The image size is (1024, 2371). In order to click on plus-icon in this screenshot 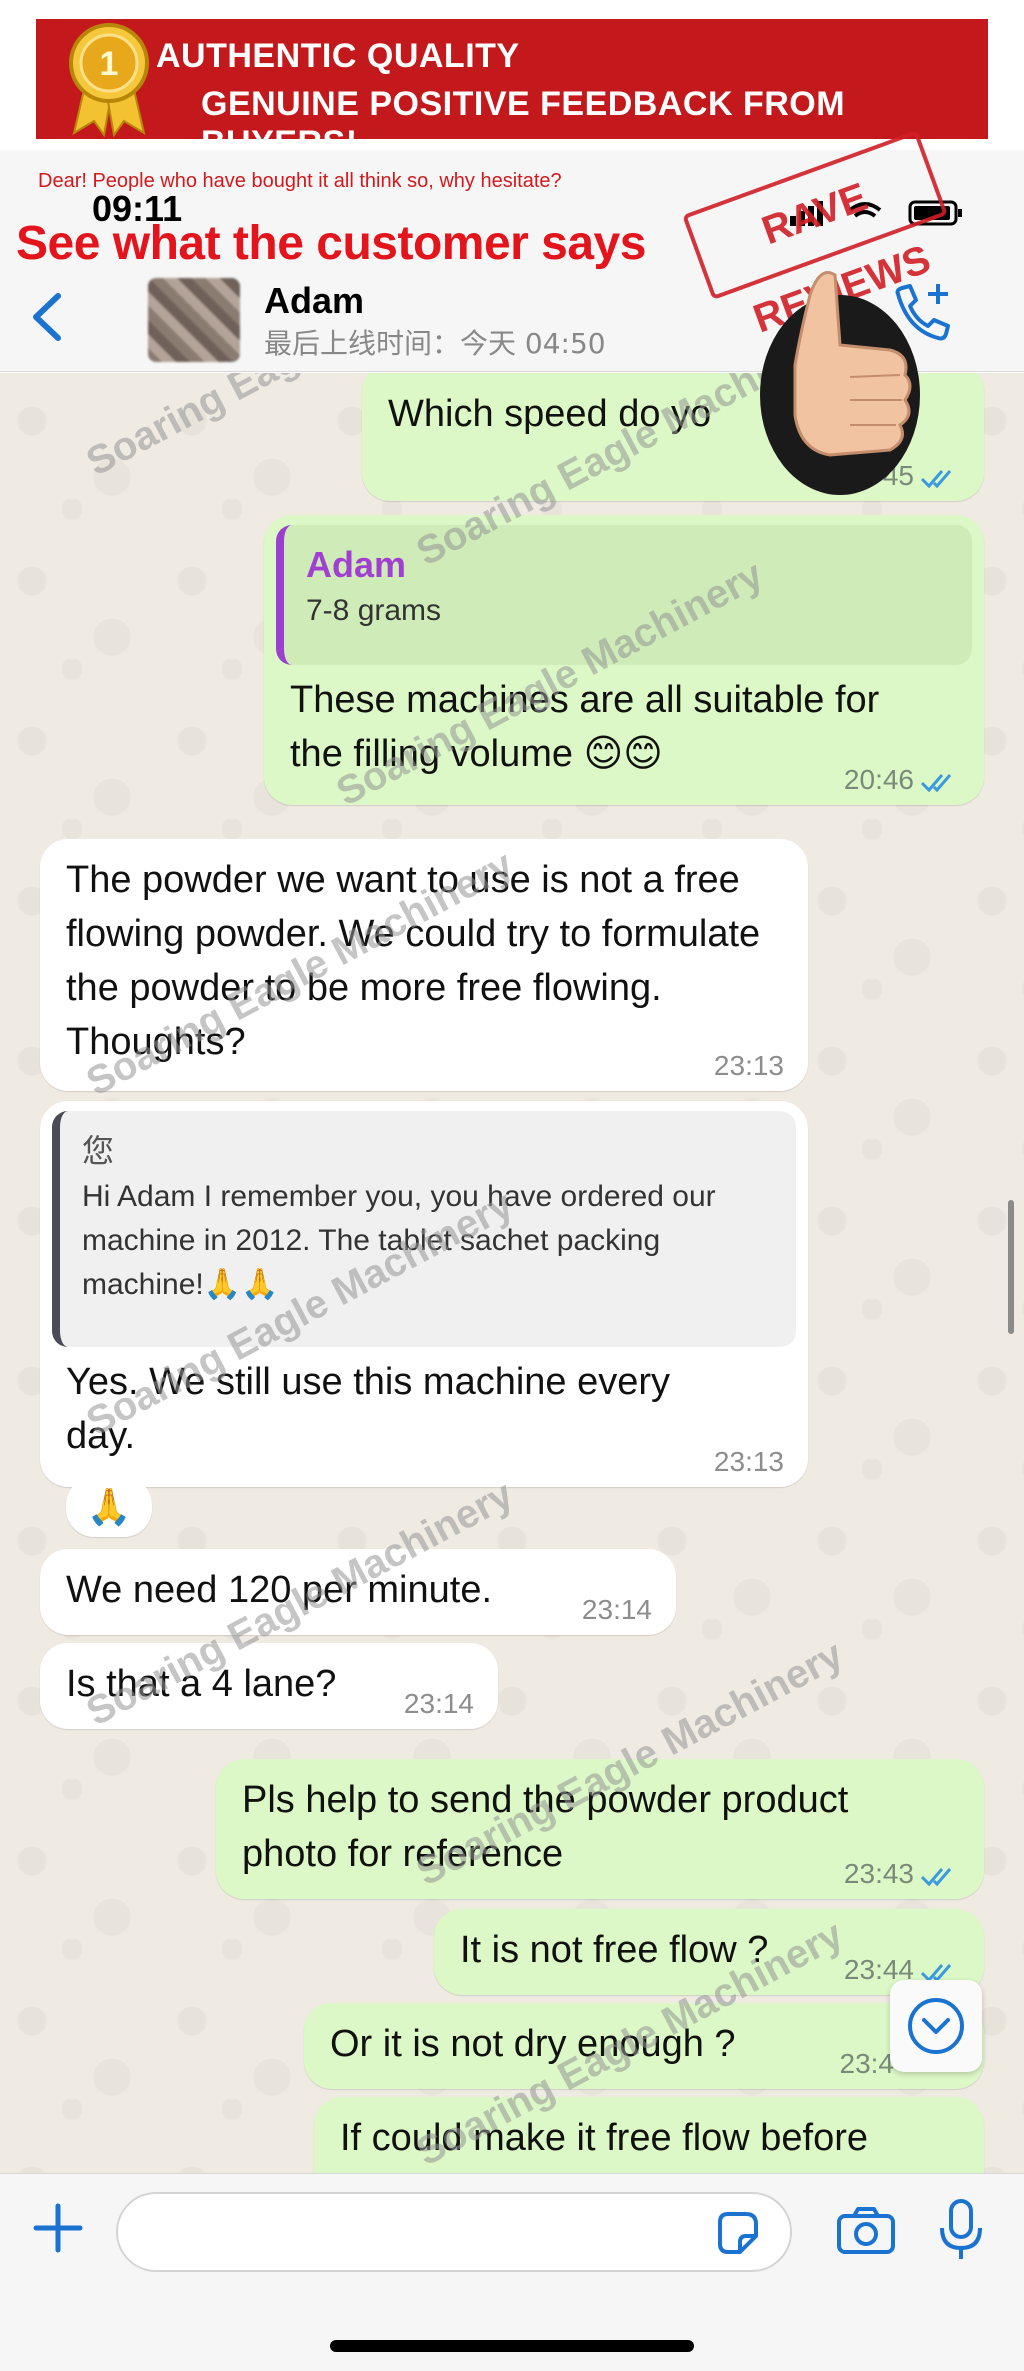, I will do `click(58, 2228)`.